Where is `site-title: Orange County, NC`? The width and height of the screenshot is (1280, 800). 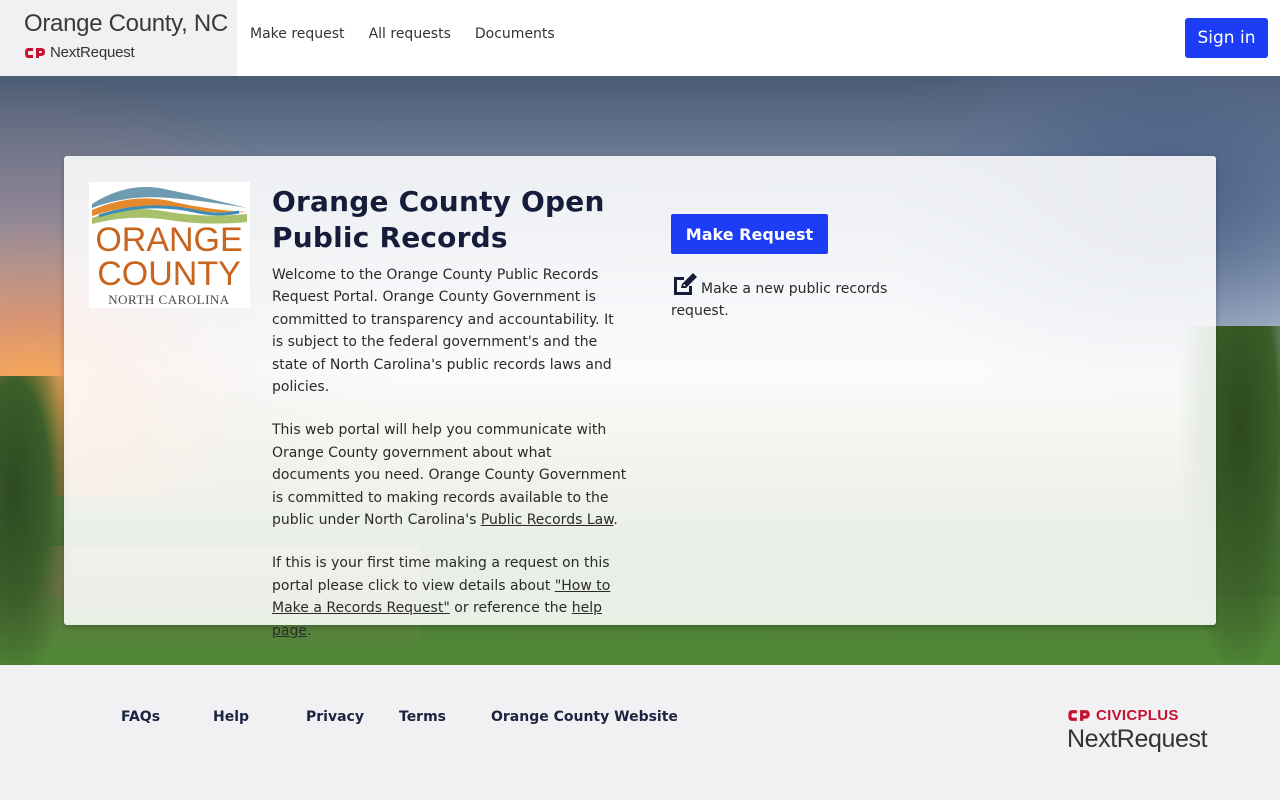
site-title: Orange County, NC is located at coordinates (130, 24).